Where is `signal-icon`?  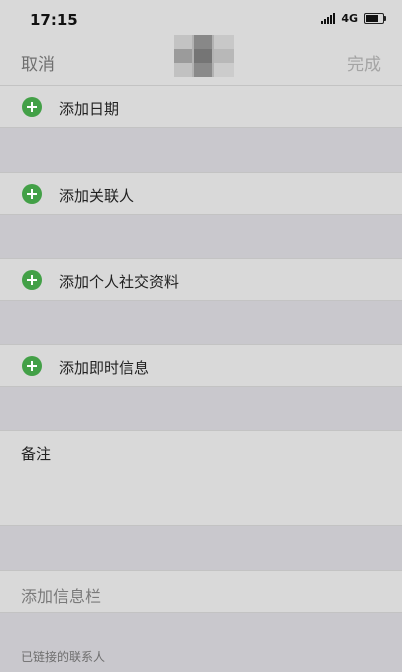 signal-icon is located at coordinates (328, 18).